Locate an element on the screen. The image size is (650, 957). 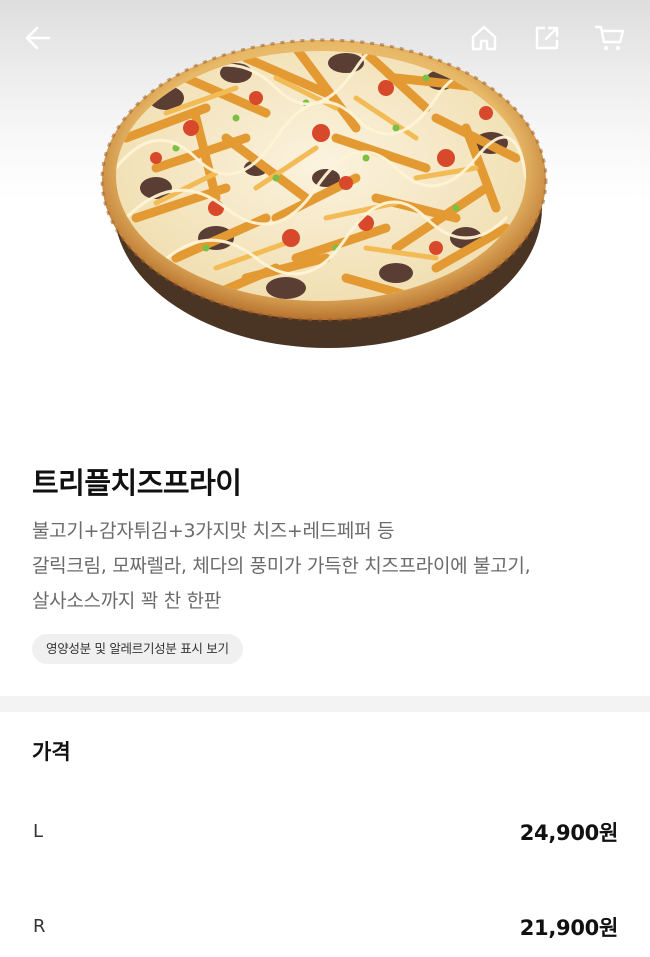
price-amount: 24,900원 is located at coordinates (569, 833).